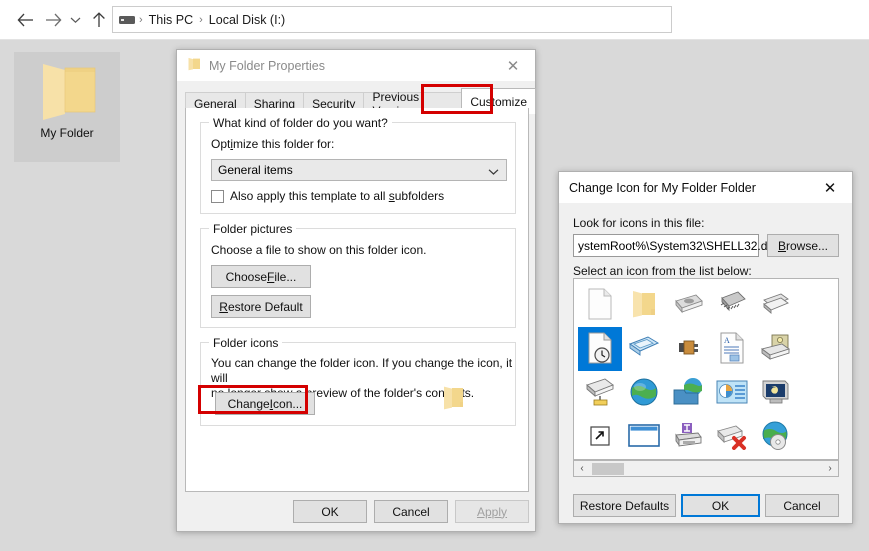 The width and height of the screenshot is (869, 551). Describe the element at coordinates (217, 196) in the screenshot. I see `apply-to-subfolders-checkbox` at that location.